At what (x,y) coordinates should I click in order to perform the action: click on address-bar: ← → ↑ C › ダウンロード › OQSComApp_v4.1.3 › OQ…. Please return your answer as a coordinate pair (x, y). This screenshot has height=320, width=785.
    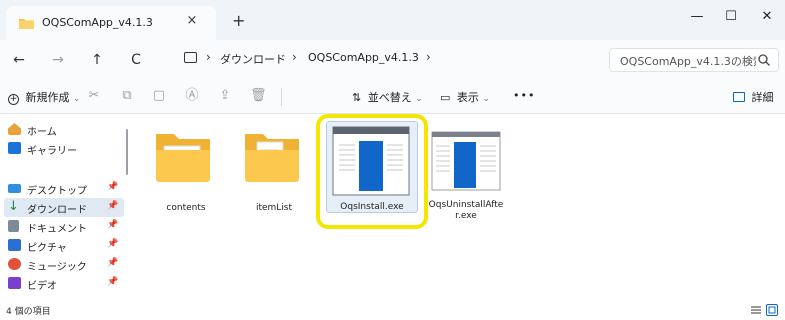
    Looking at the image, I should click on (392, 60).